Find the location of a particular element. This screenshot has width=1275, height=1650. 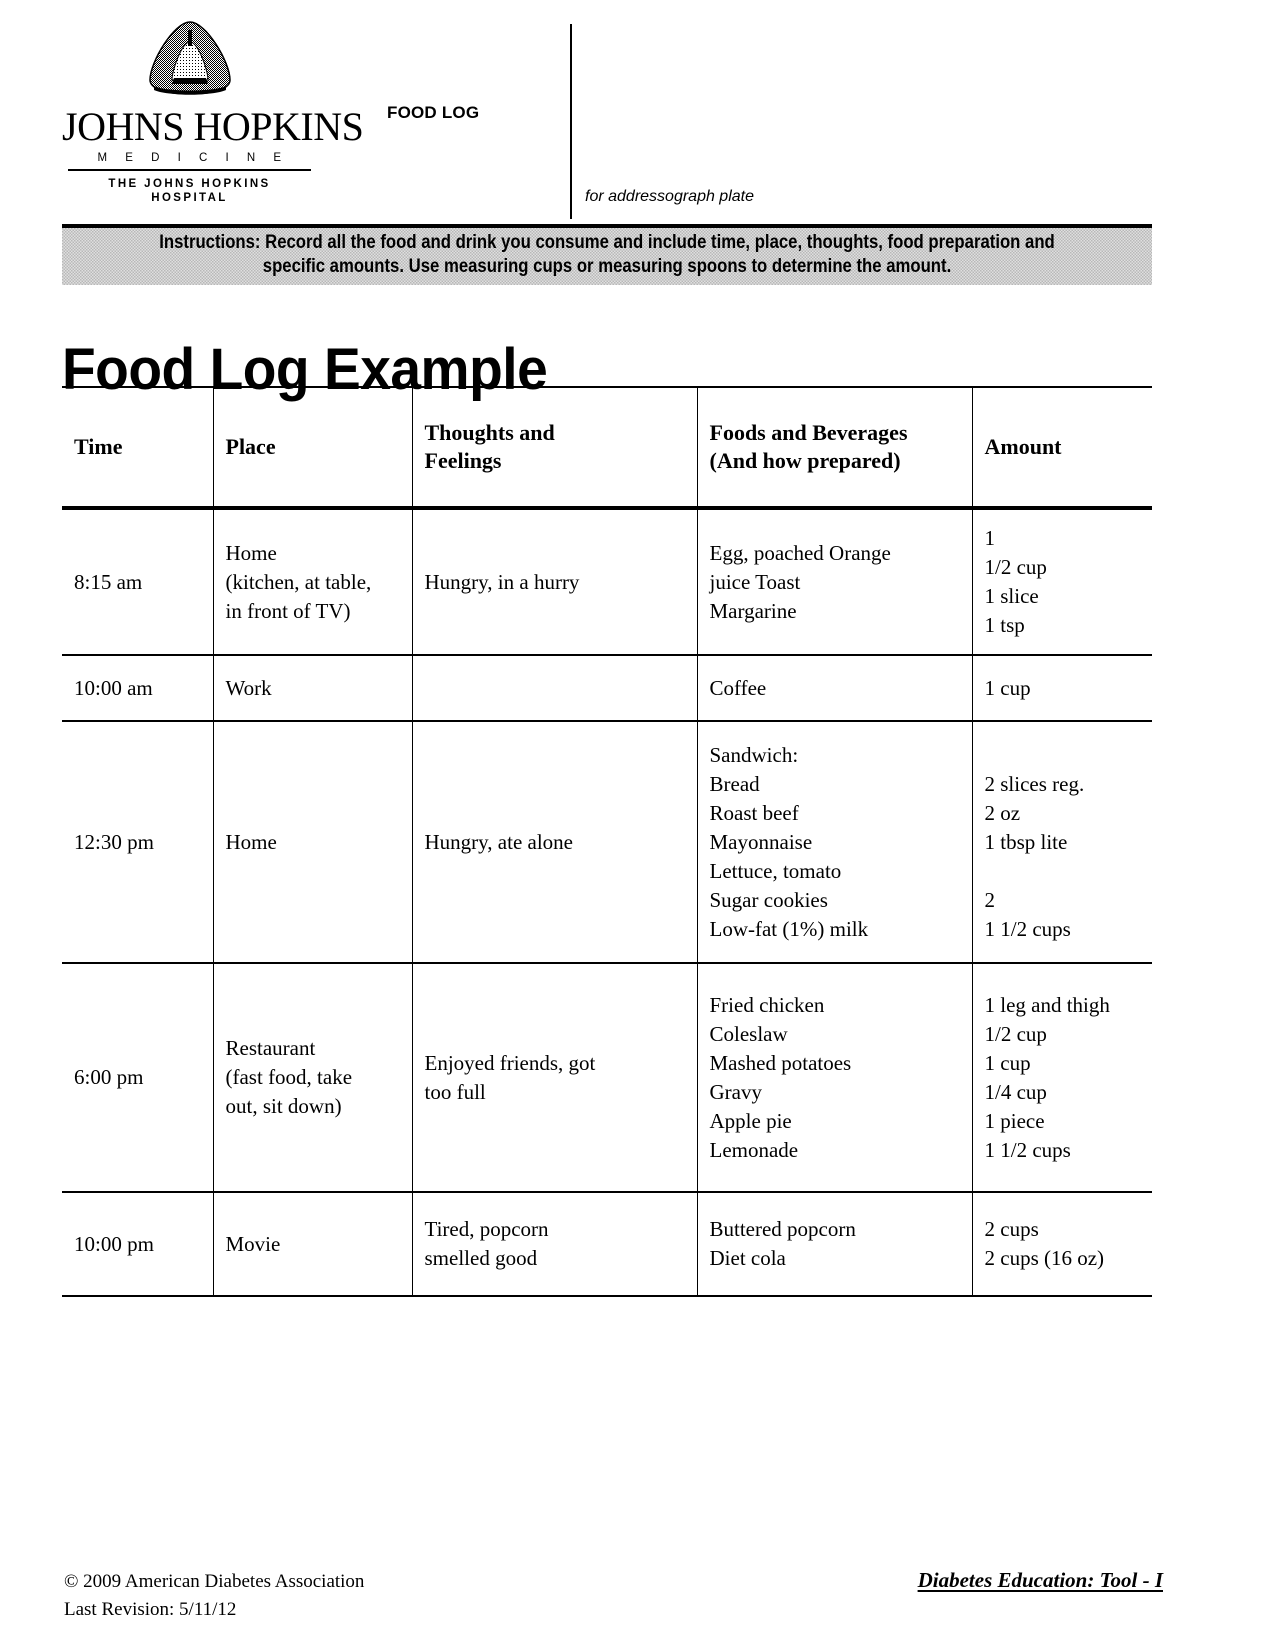

logo-hospital-line-2: HOSPITAL is located at coordinates (189, 198).